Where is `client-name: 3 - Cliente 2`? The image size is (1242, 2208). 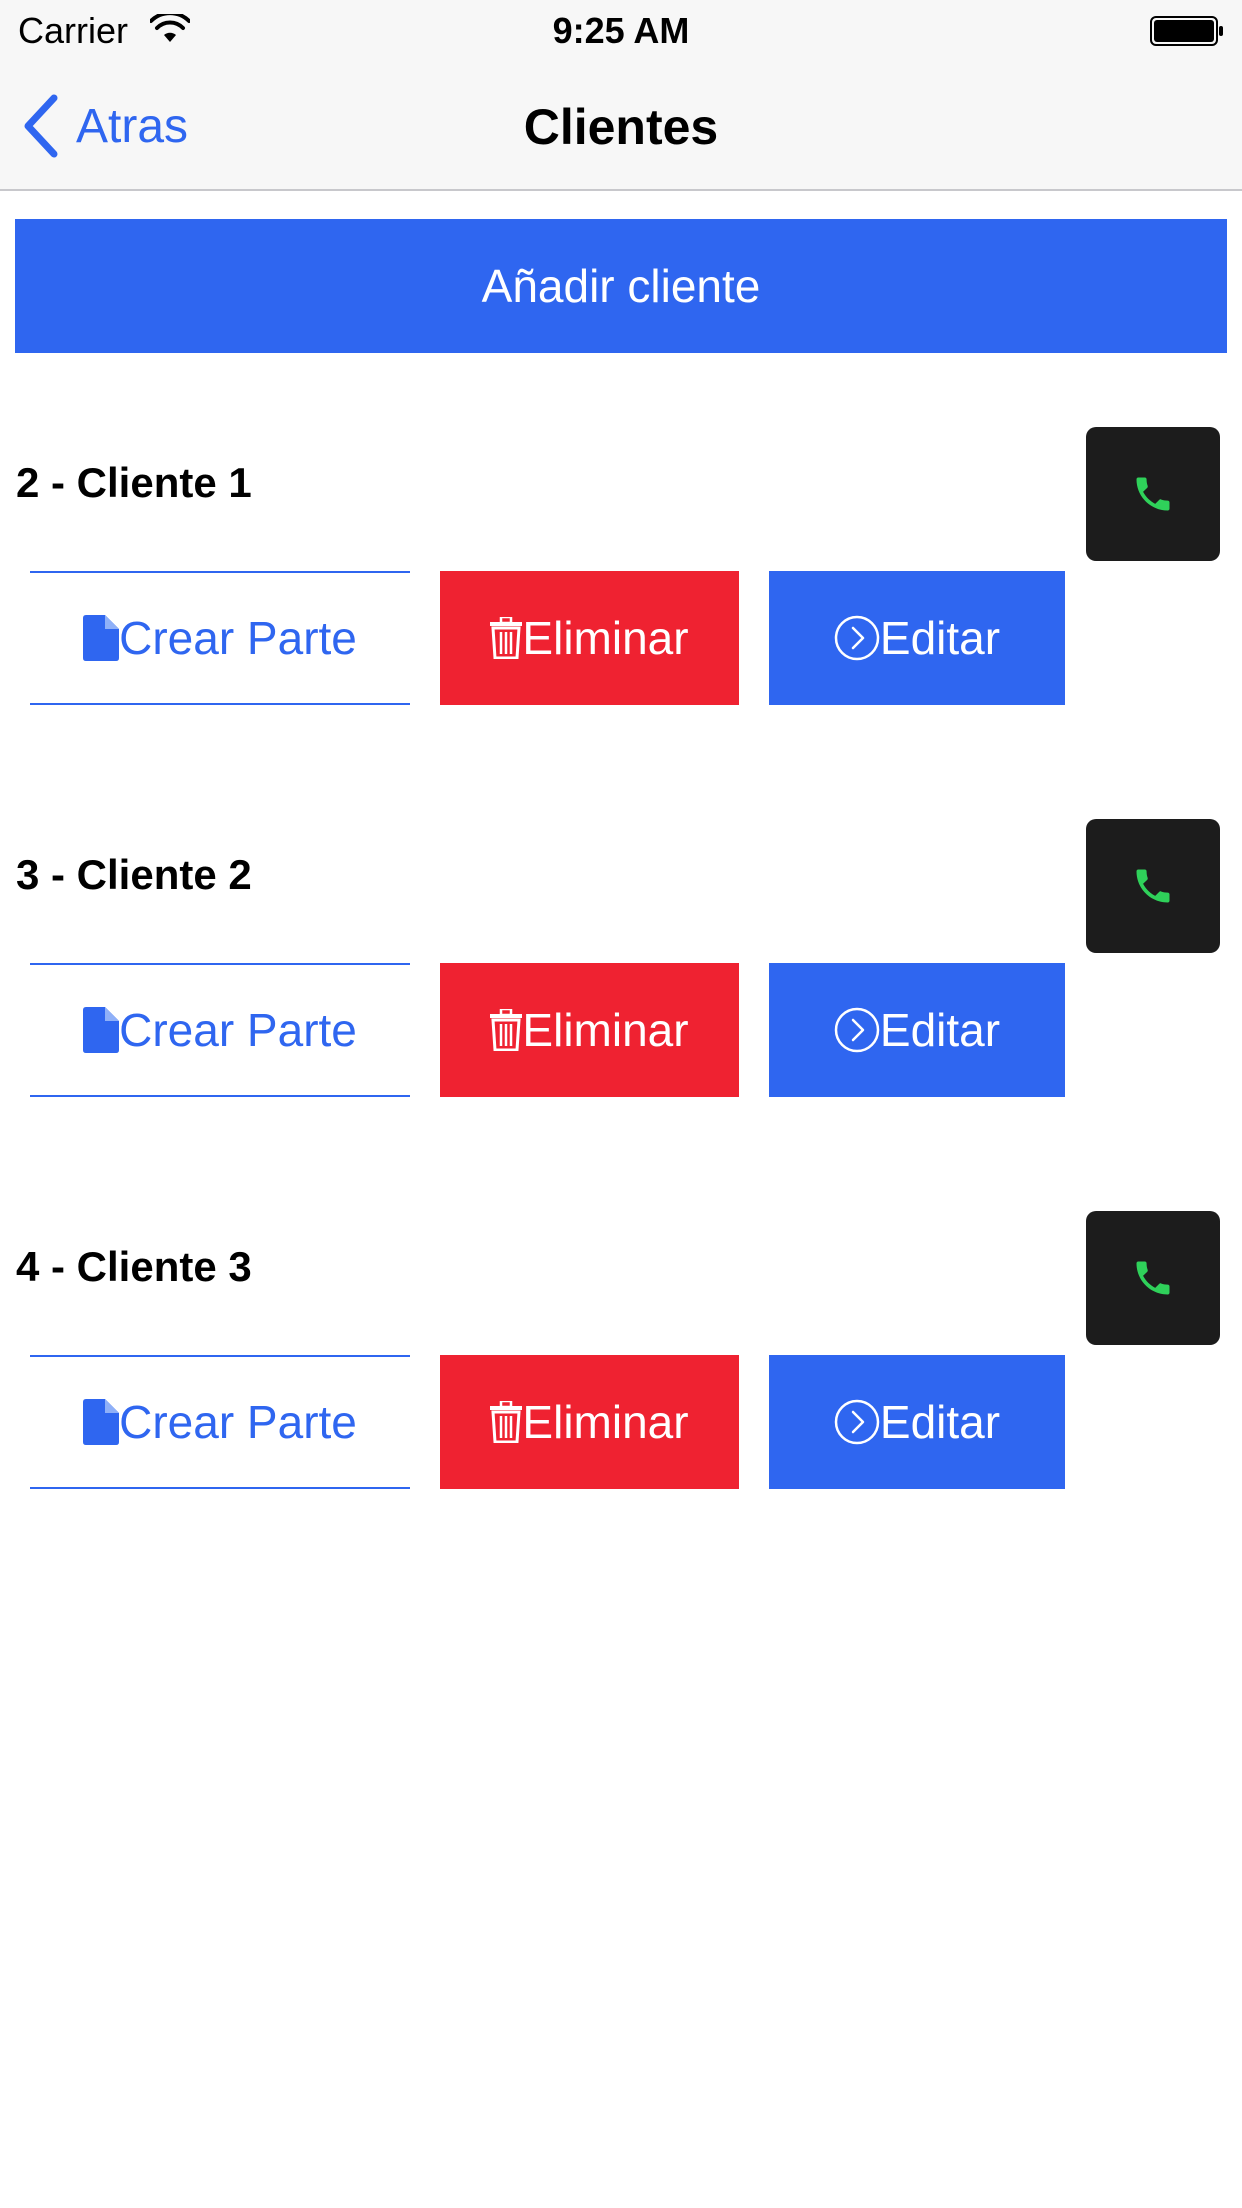 client-name: 3 - Cliente 2 is located at coordinates (134, 874).